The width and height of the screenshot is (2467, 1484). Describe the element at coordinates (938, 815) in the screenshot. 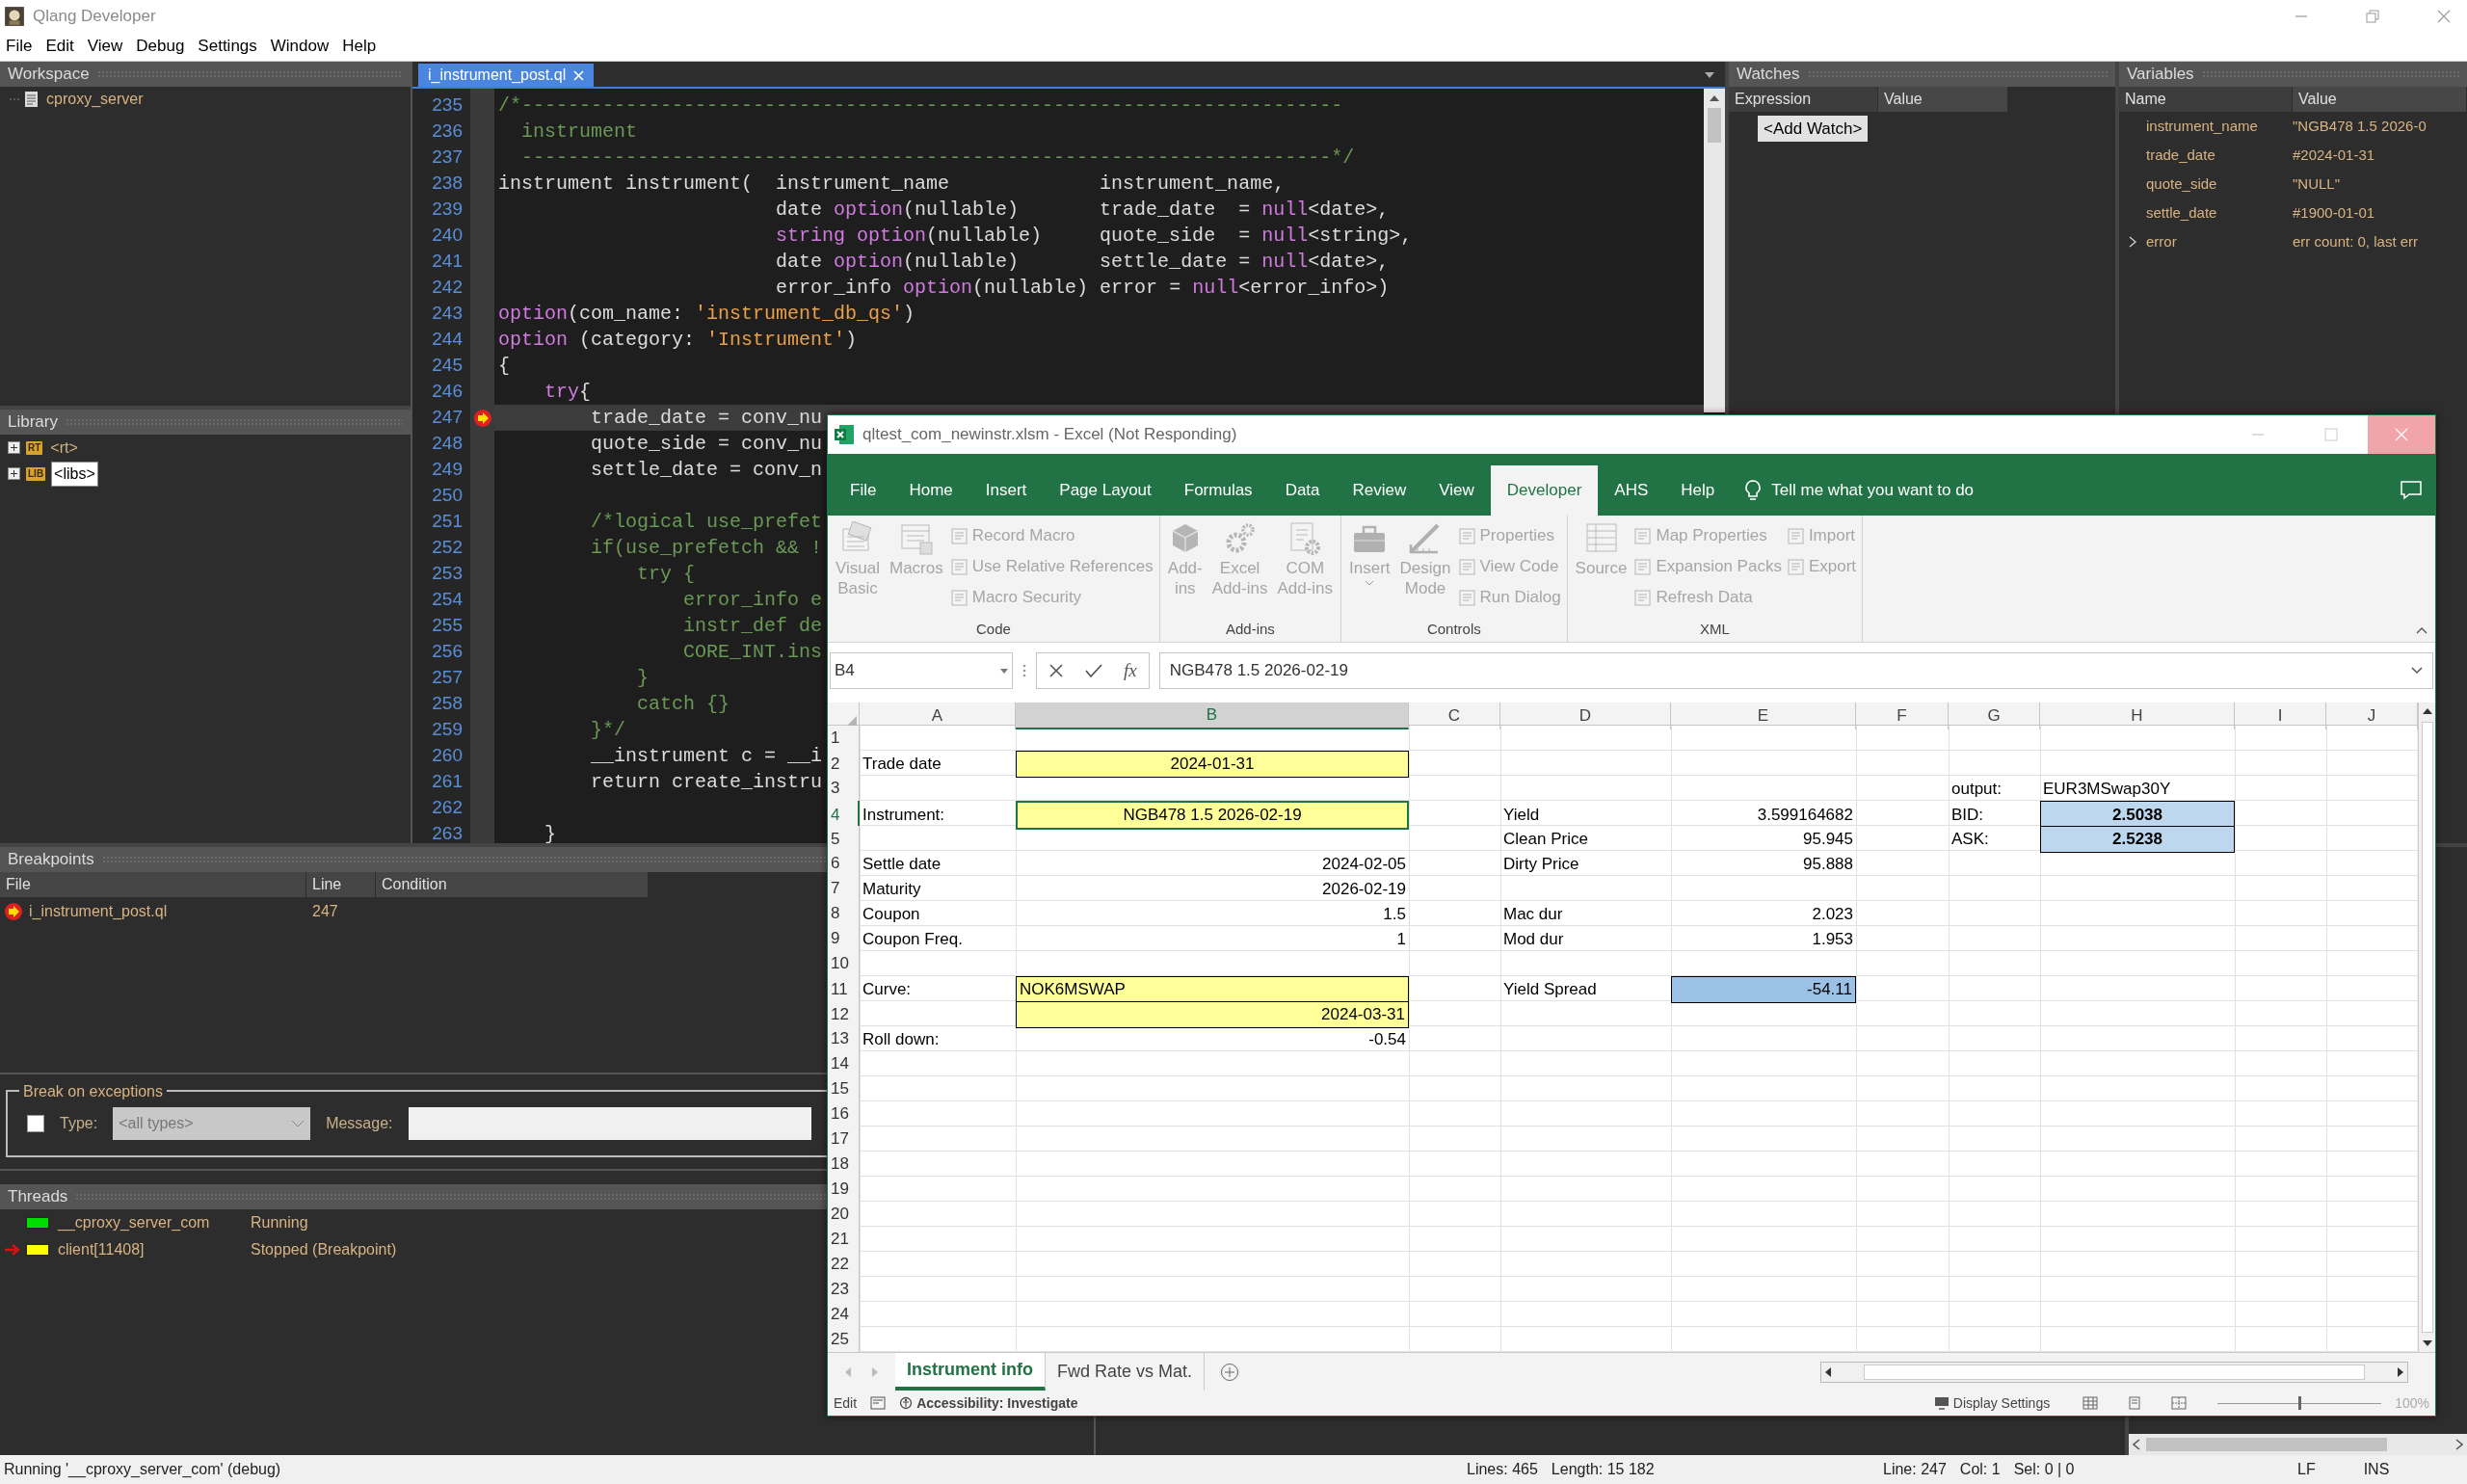

I see `cell: Instrument:` at that location.